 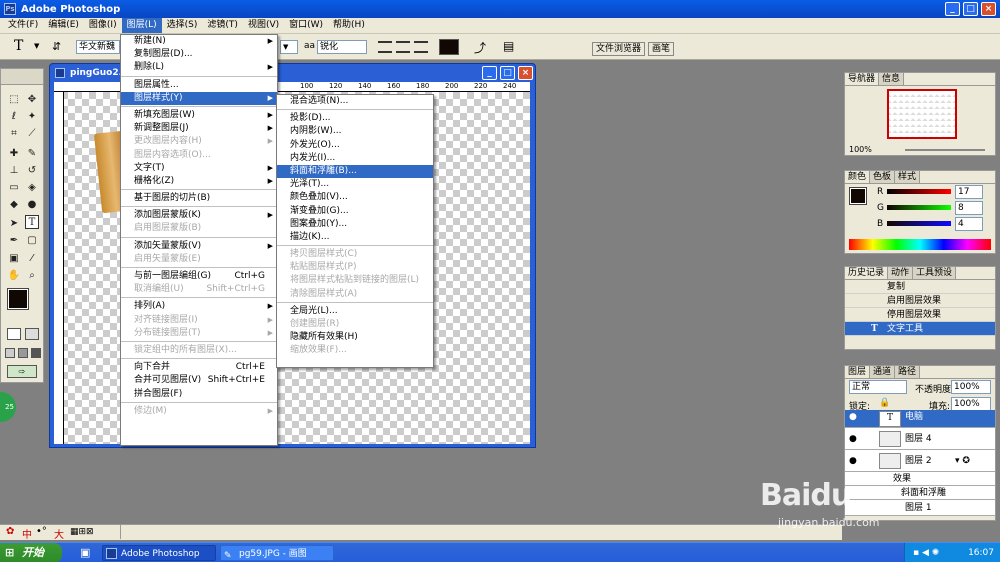 What do you see at coordinates (41, 531) in the screenshot?
I see `punctuation-icon: •°` at bounding box center [41, 531].